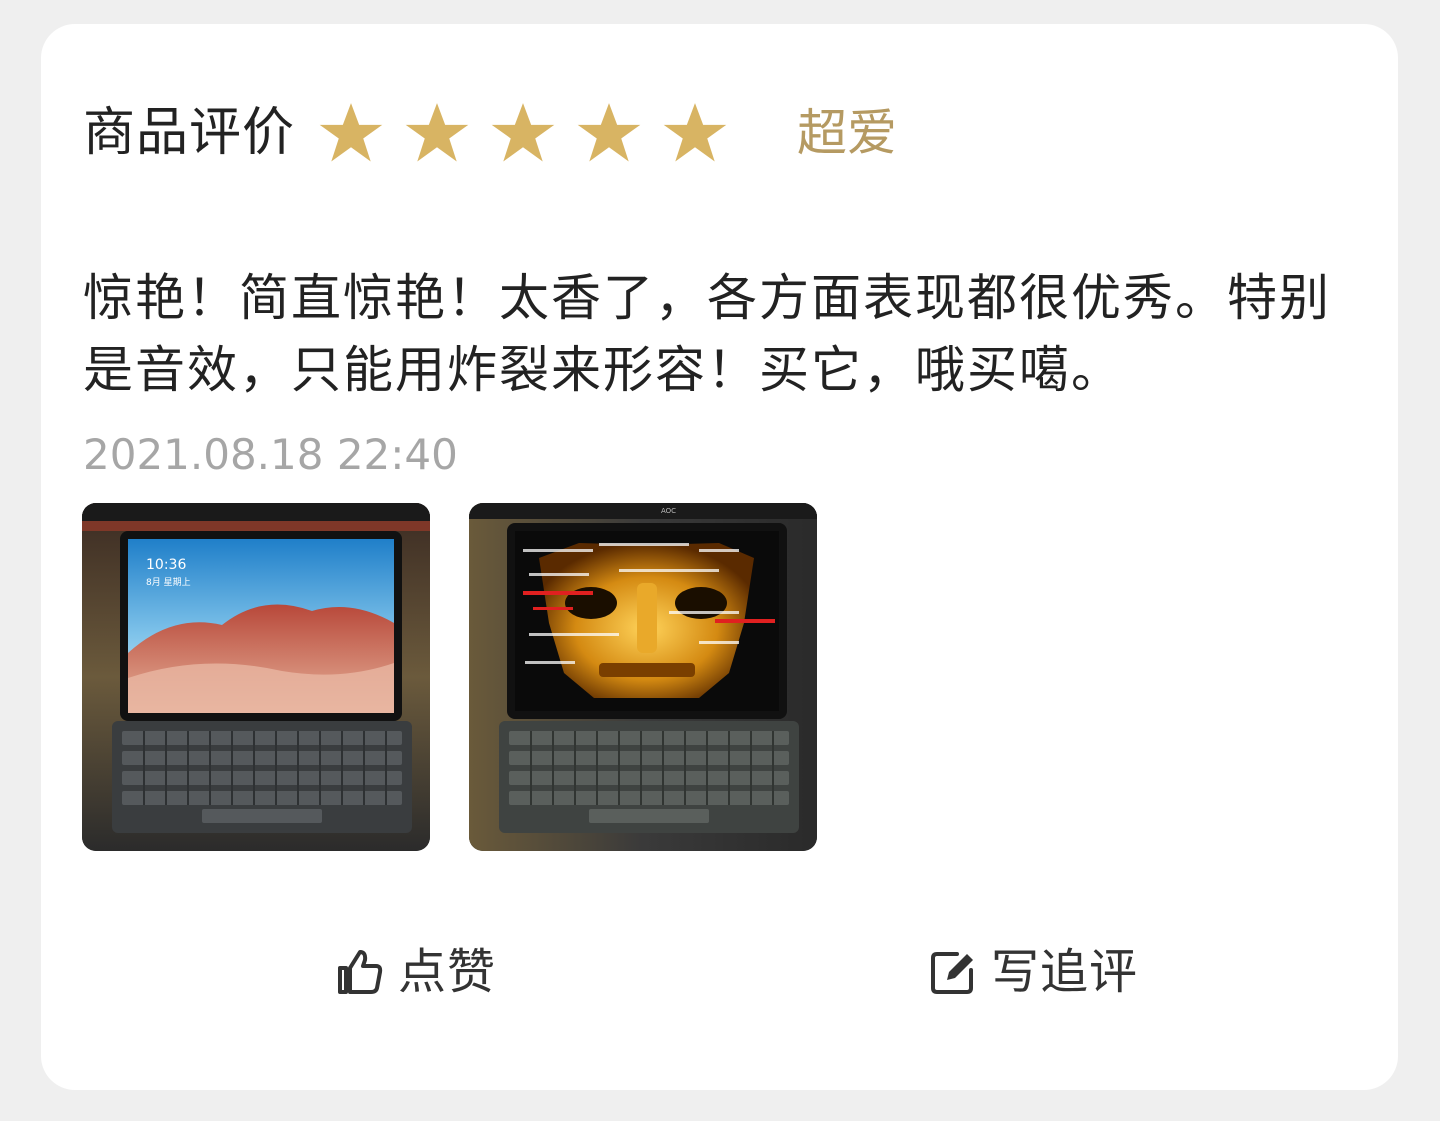 This screenshot has height=1121, width=1440. I want to click on review-header: 商品评价 超爱, so click(490, 133).